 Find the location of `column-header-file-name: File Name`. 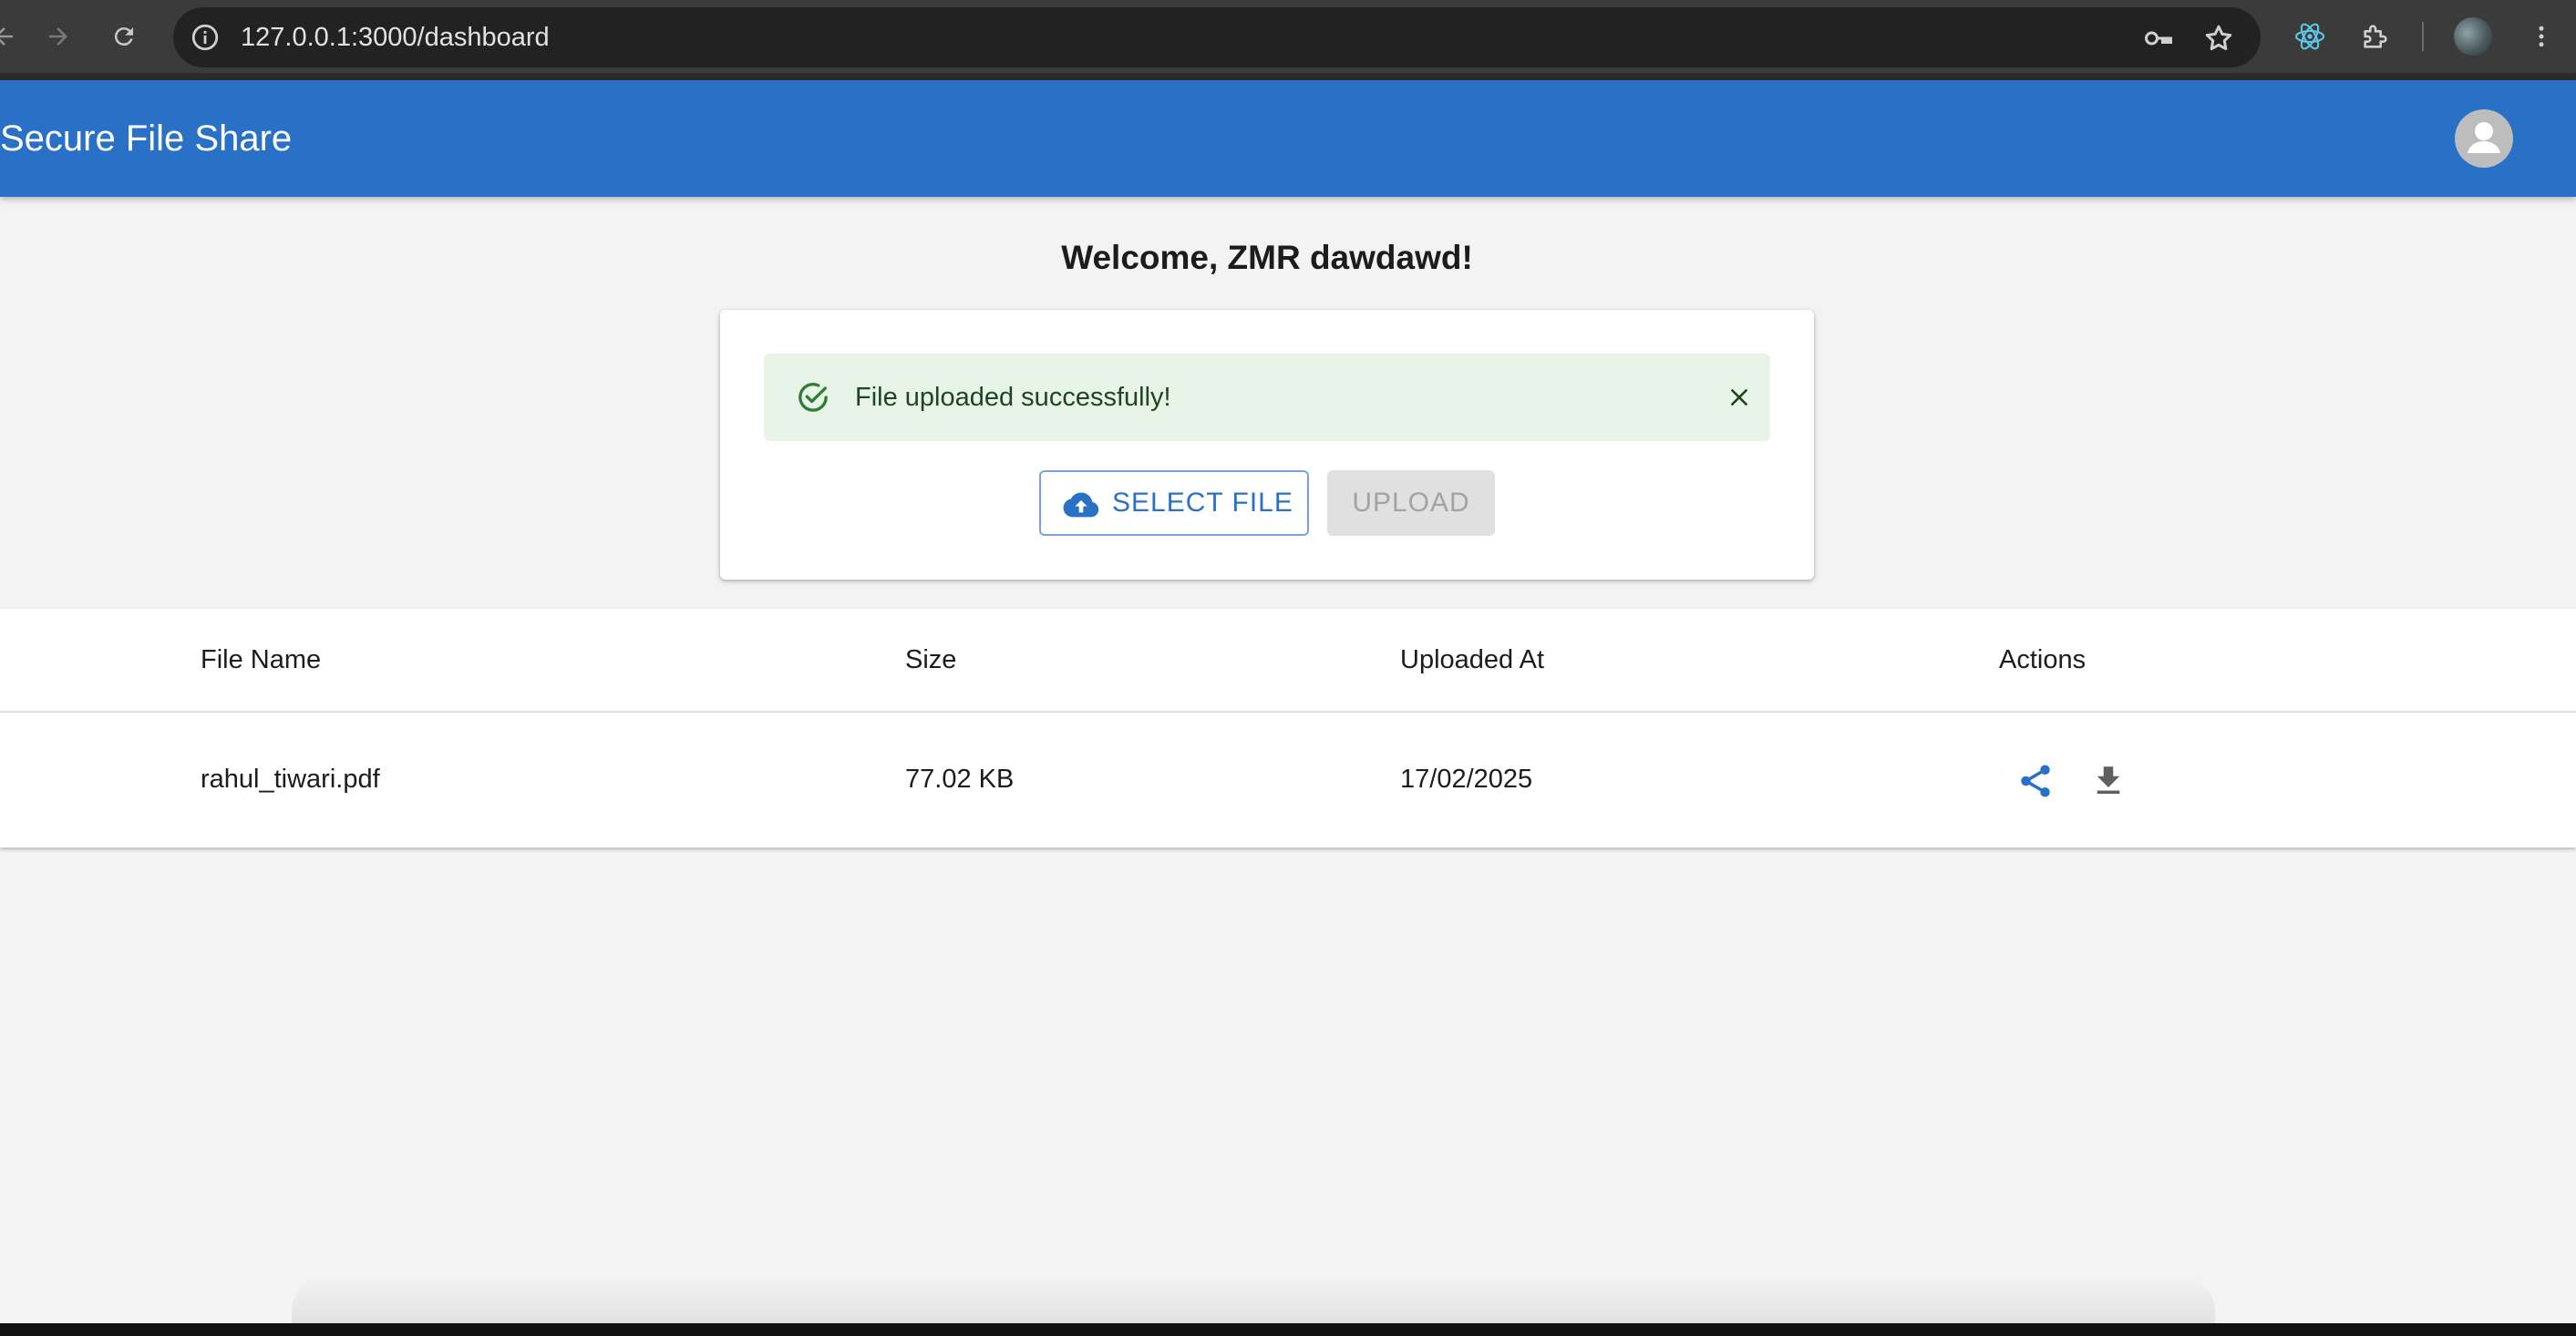

column-header-file-name: File Name is located at coordinates (261, 659).